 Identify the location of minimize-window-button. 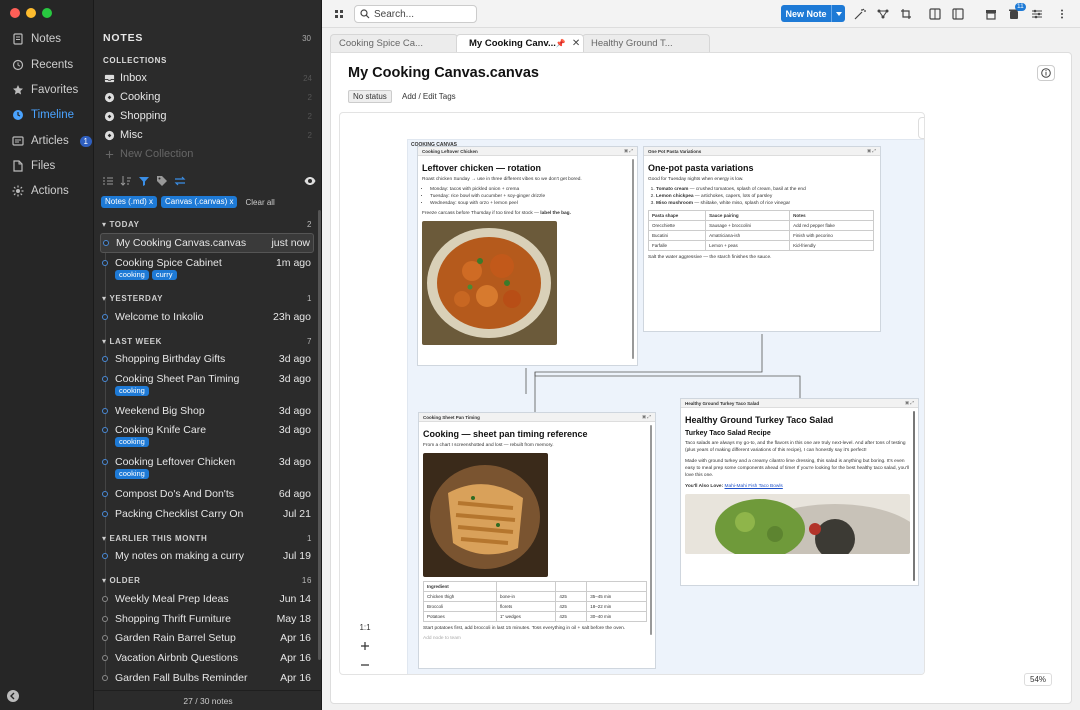
(31, 13).